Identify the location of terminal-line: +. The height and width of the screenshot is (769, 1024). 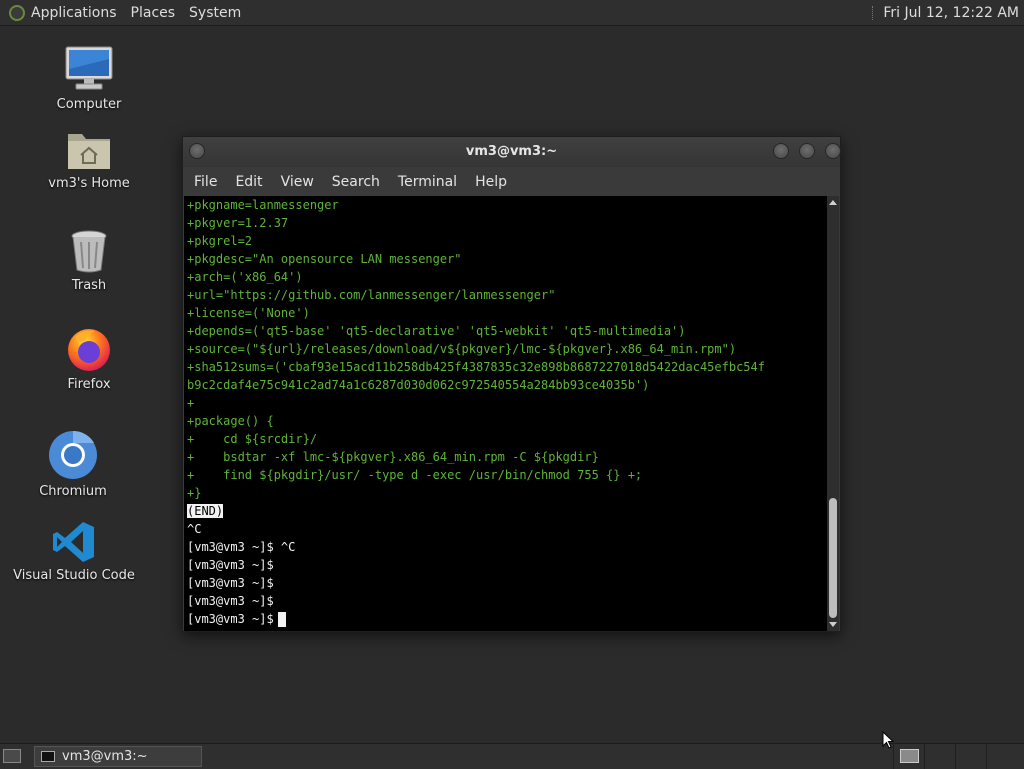
(191, 403).